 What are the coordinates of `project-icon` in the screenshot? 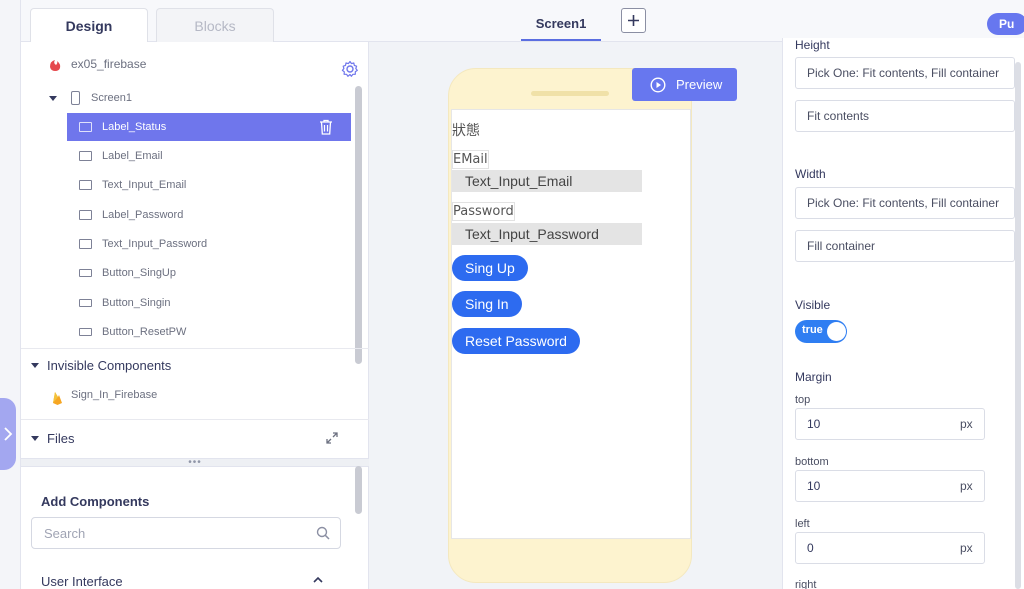 It's located at (55, 65).